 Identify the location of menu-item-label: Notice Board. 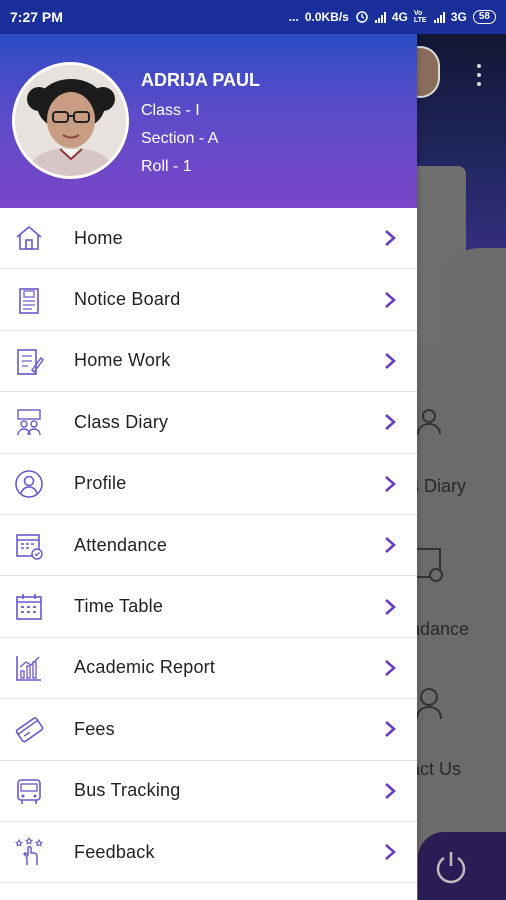
(127, 299).